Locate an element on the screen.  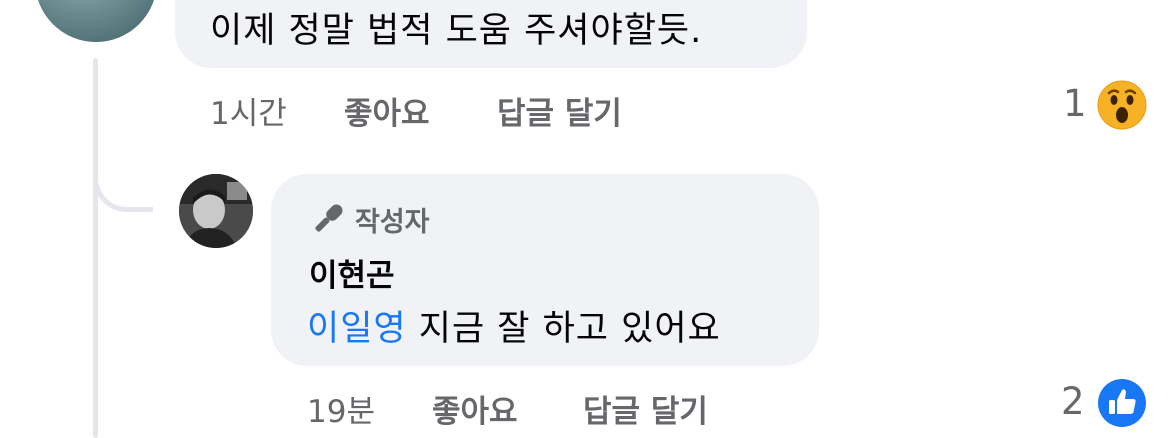
reply-button: 답글 달기 is located at coordinates (559, 110).